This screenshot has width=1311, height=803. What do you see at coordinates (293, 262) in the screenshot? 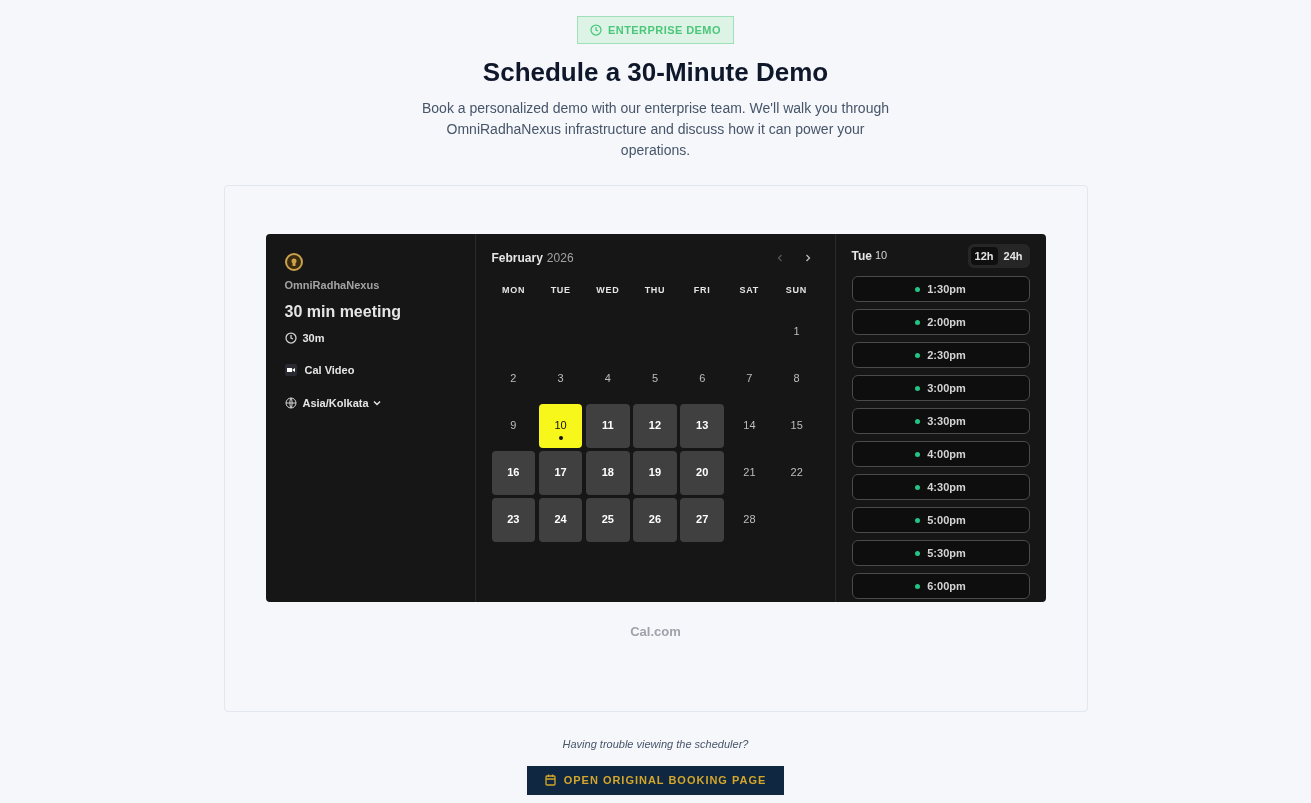
I see `avatar-icon` at bounding box center [293, 262].